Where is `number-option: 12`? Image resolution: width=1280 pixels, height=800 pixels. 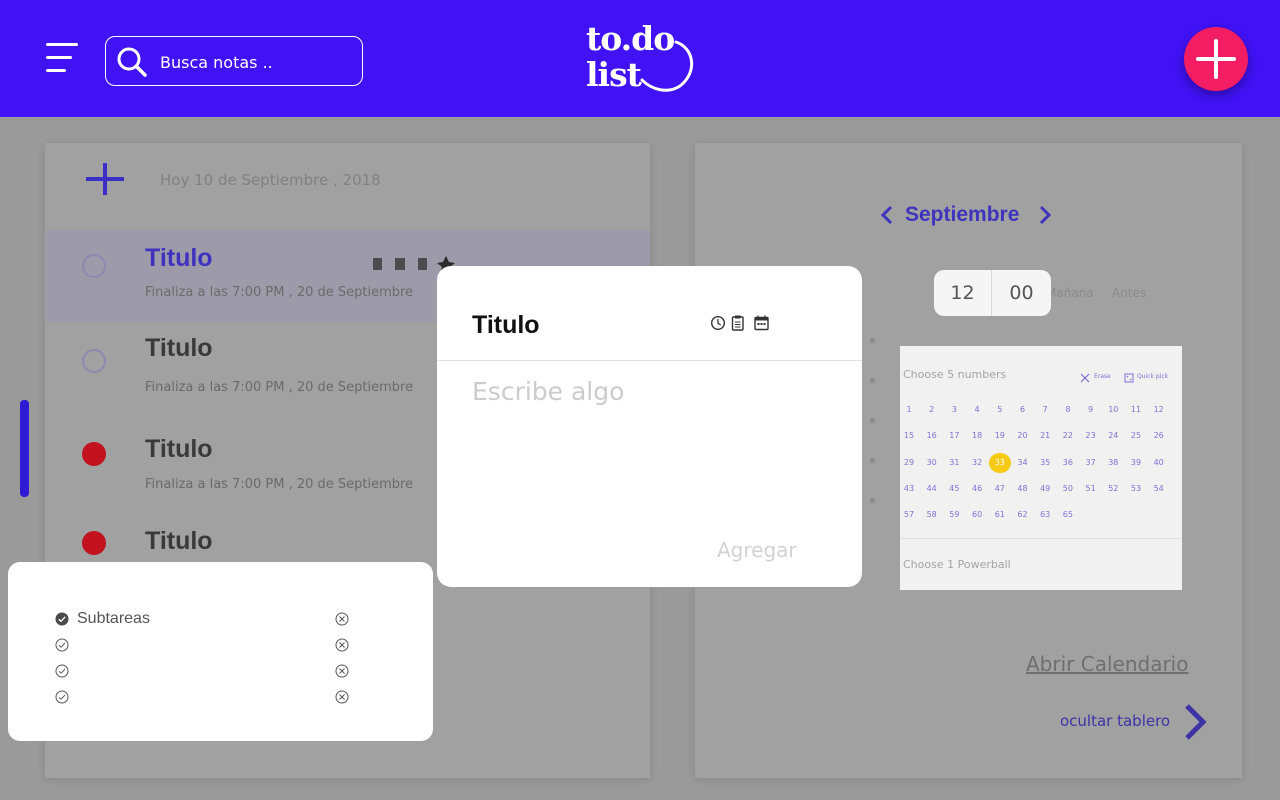 number-option: 12 is located at coordinates (1159, 410).